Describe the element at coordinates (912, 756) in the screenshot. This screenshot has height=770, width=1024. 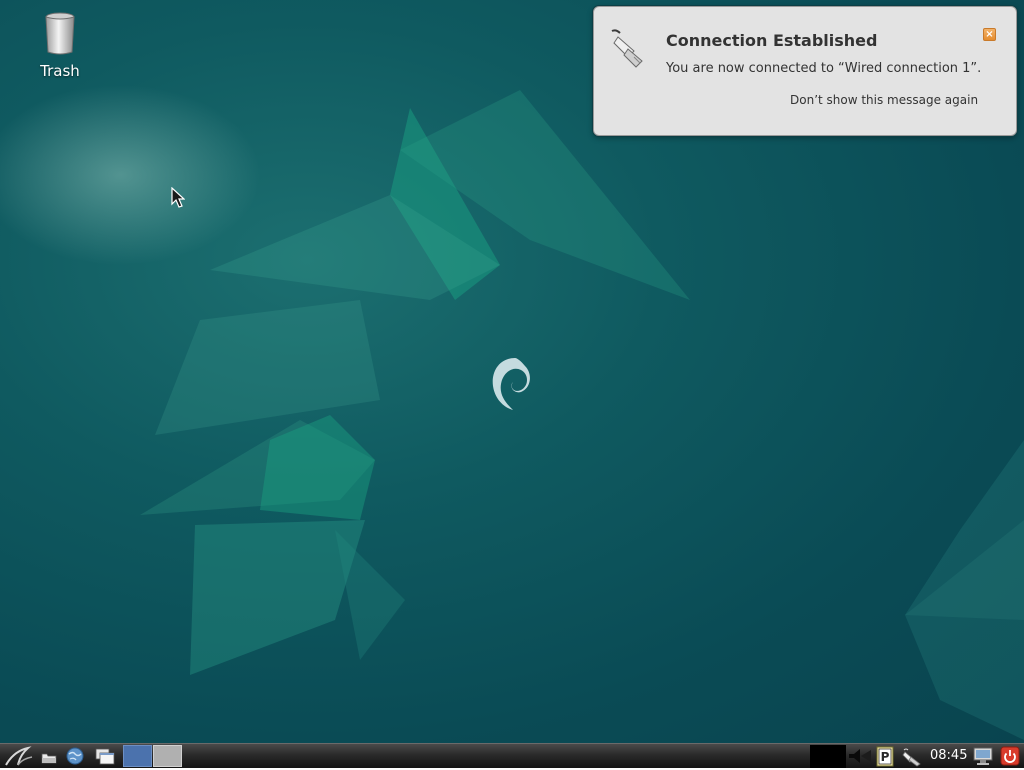
I see `network-icon` at that location.